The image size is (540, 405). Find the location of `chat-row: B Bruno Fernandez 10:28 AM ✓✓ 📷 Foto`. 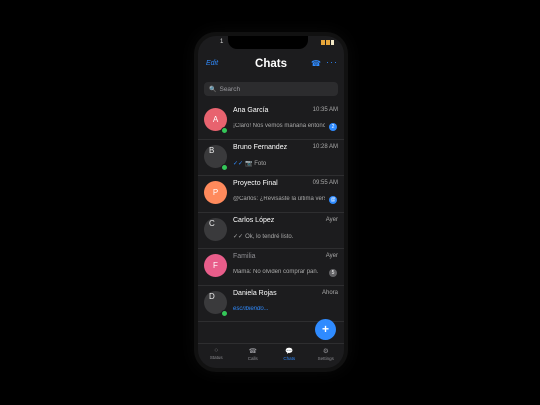

chat-row: B Bruno Fernandez 10:28 AM ✓✓ 📷 Foto is located at coordinates (271, 158).